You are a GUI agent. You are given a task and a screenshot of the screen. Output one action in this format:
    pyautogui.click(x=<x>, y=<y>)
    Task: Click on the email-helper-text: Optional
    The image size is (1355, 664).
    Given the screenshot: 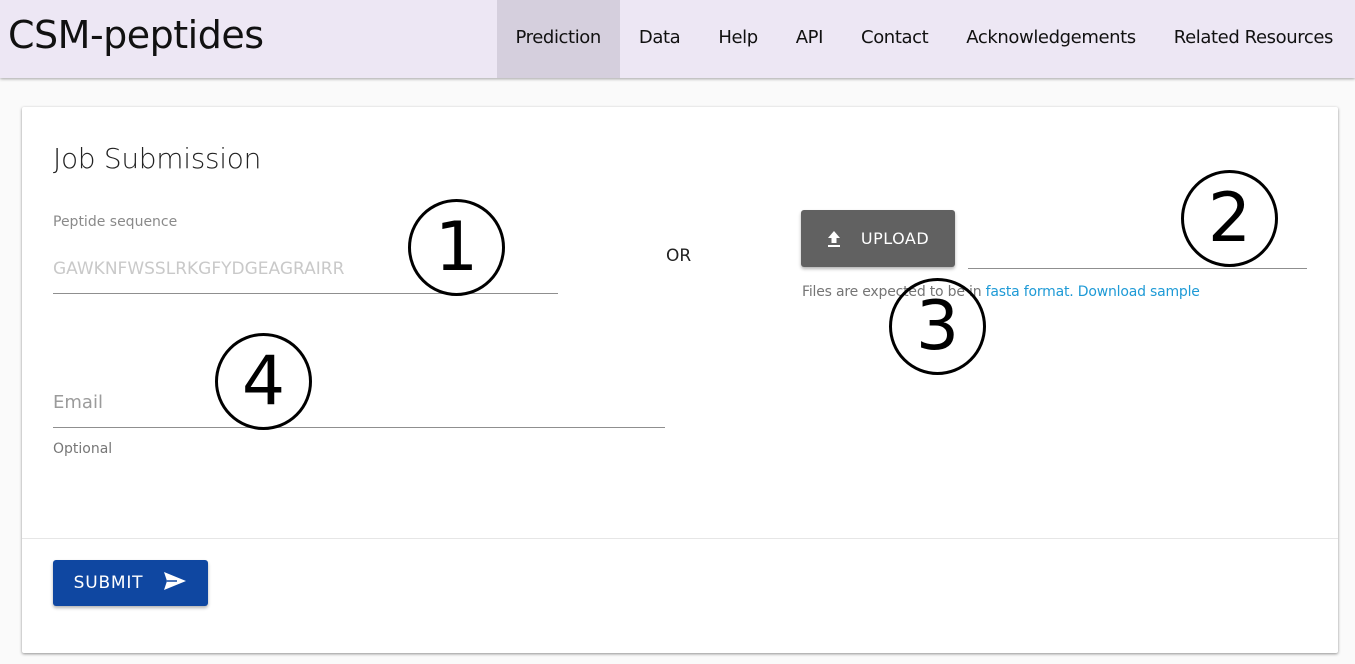 What is the action you would take?
    pyautogui.click(x=83, y=449)
    